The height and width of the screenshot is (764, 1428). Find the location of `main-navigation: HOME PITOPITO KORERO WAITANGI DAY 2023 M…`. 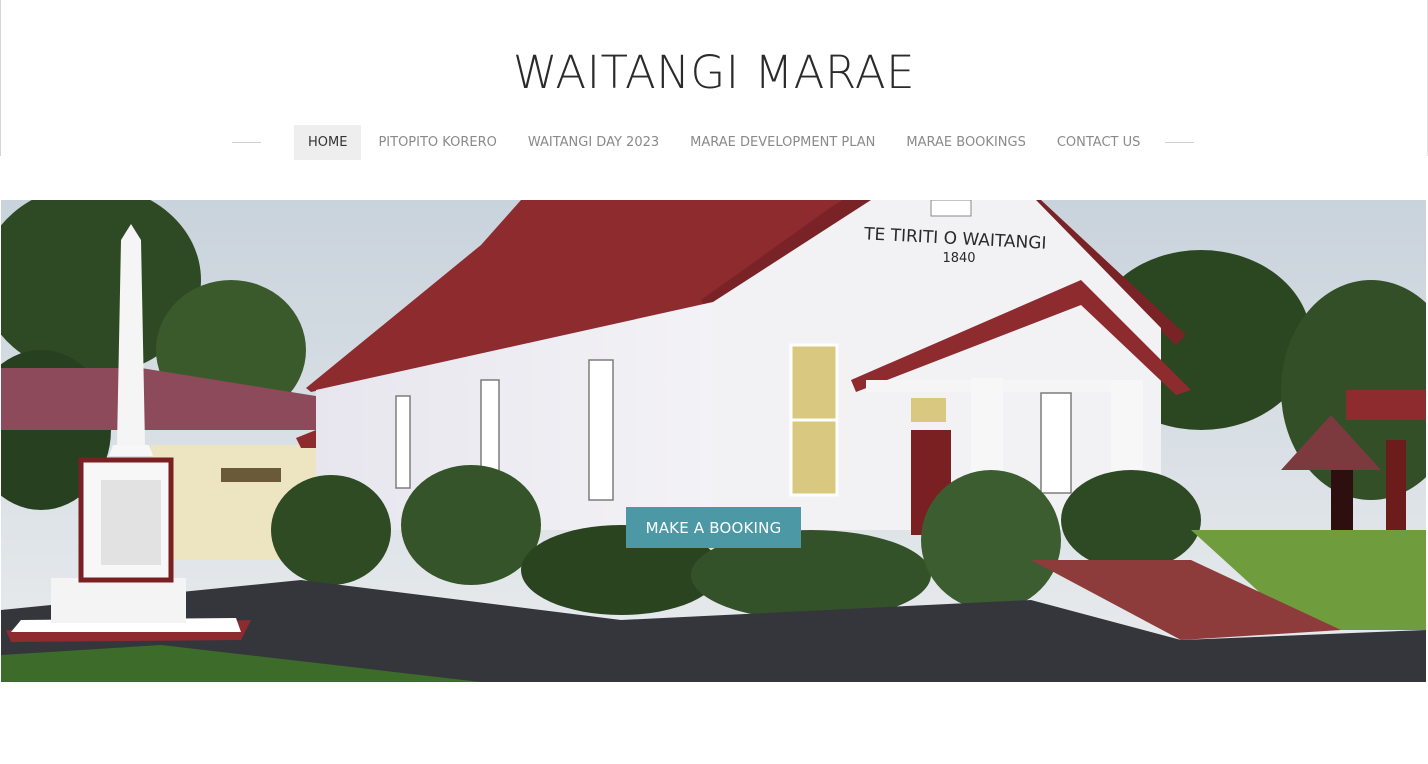

main-navigation: HOME PITOPITO KORERO WAITANGI DAY 2023 M… is located at coordinates (713, 142).